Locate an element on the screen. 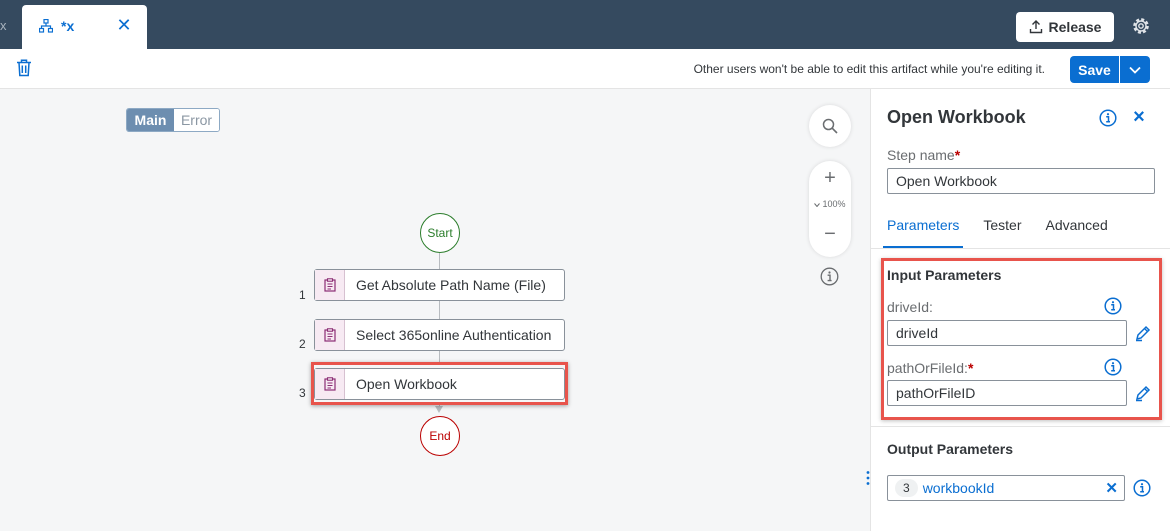 This screenshot has width=1170, height=531. path-or-file-id-input is located at coordinates (1007, 393).